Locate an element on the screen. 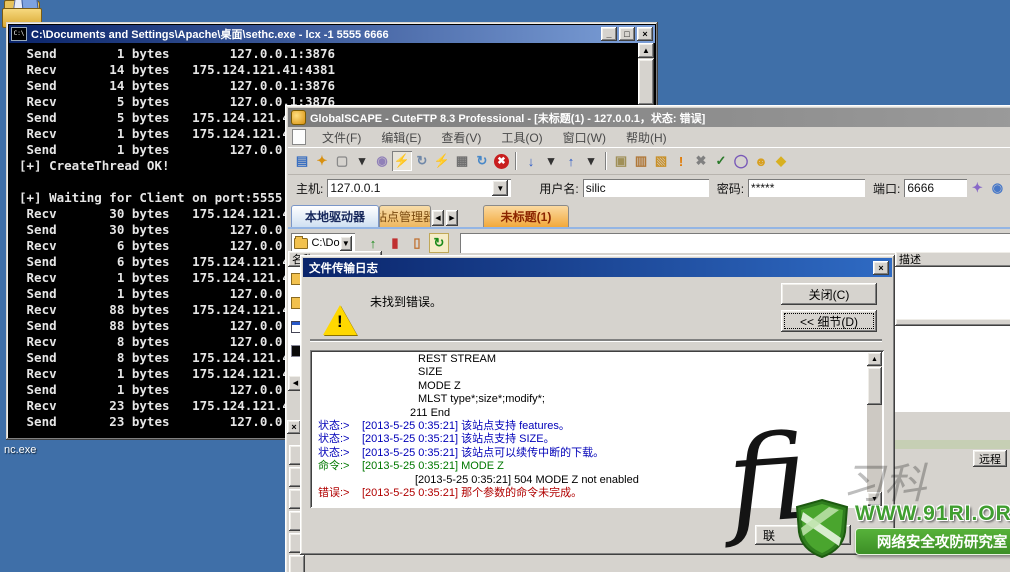 The width and height of the screenshot is (1010, 572). up-directory-icon: ↑ is located at coordinates (373, 243).